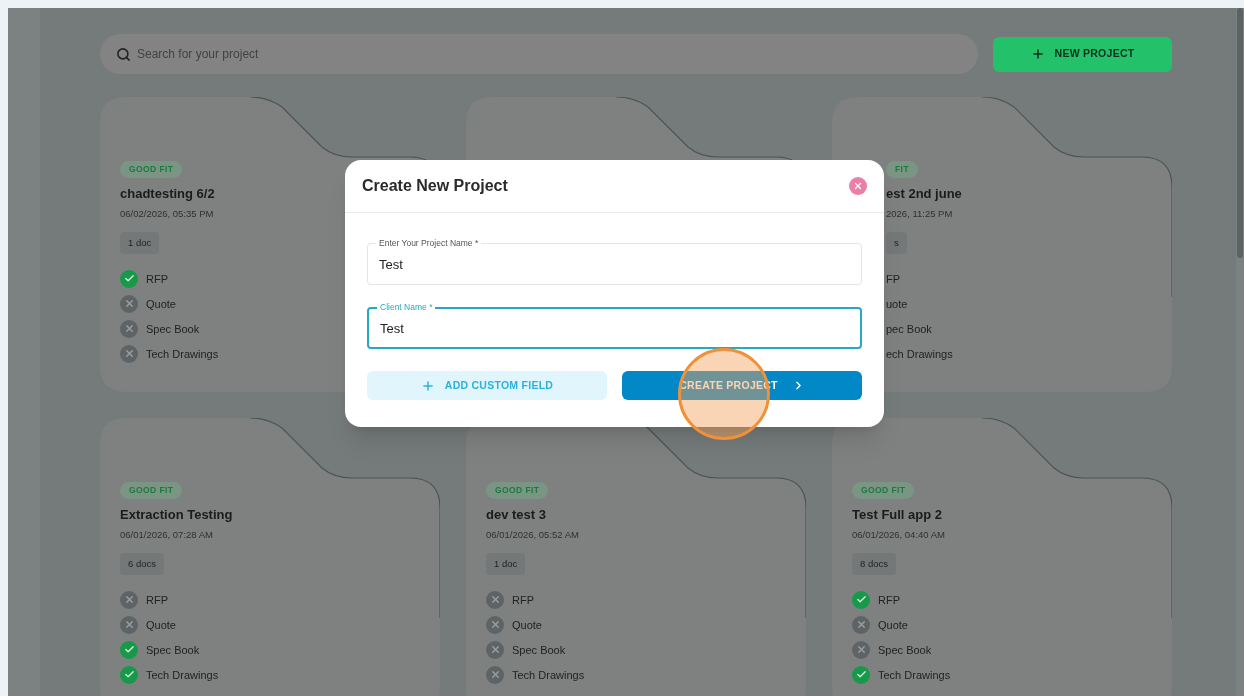 Image resolution: width=1244 pixels, height=696 pixels. What do you see at coordinates (897, 304) in the screenshot?
I see `document-label: uote` at bounding box center [897, 304].